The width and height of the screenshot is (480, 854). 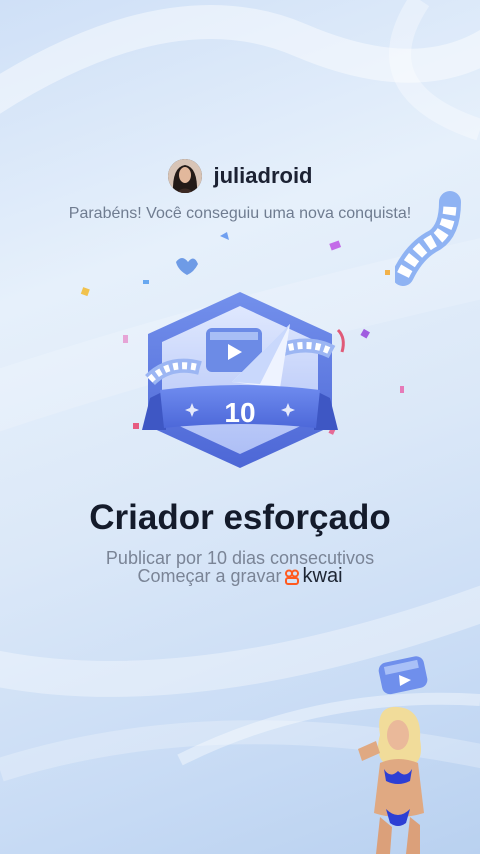 What do you see at coordinates (184, 176) in the screenshot?
I see `avatar` at bounding box center [184, 176].